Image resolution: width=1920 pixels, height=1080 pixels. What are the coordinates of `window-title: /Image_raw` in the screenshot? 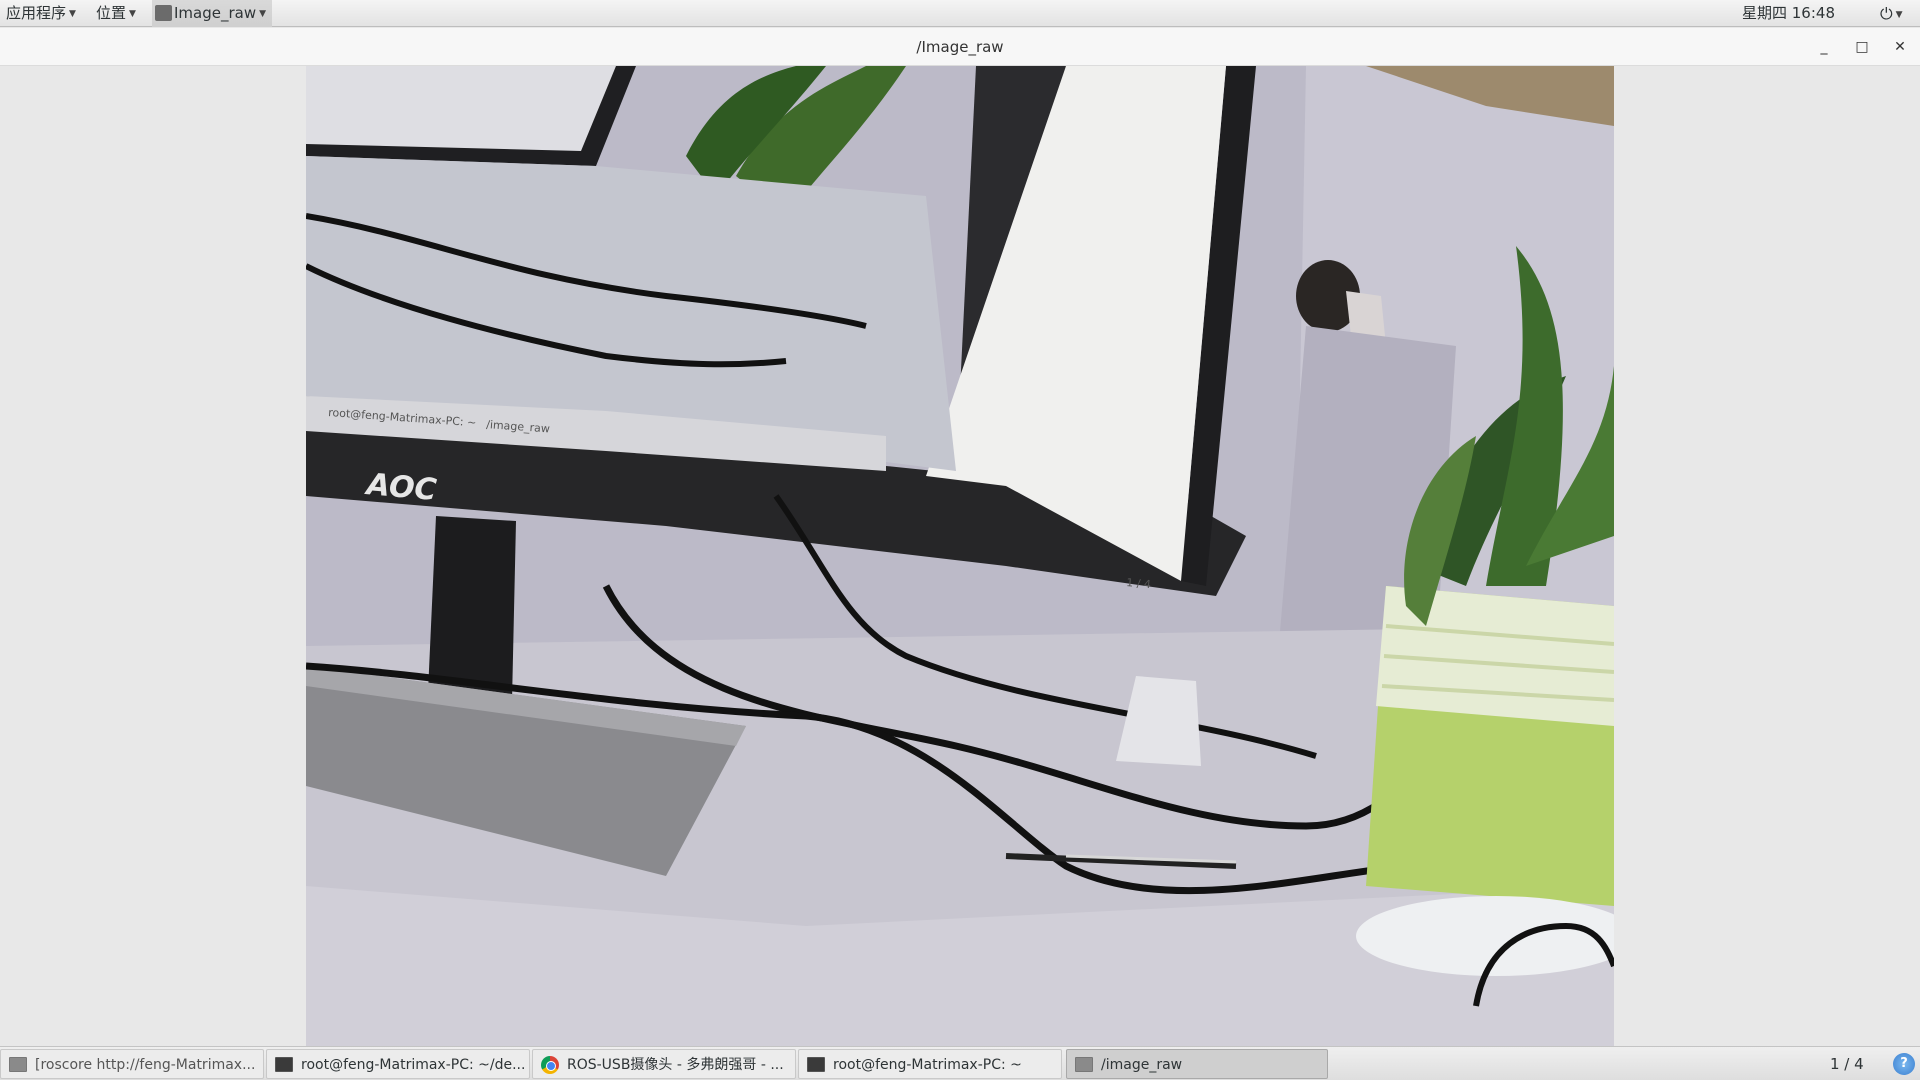 It's located at (960, 47).